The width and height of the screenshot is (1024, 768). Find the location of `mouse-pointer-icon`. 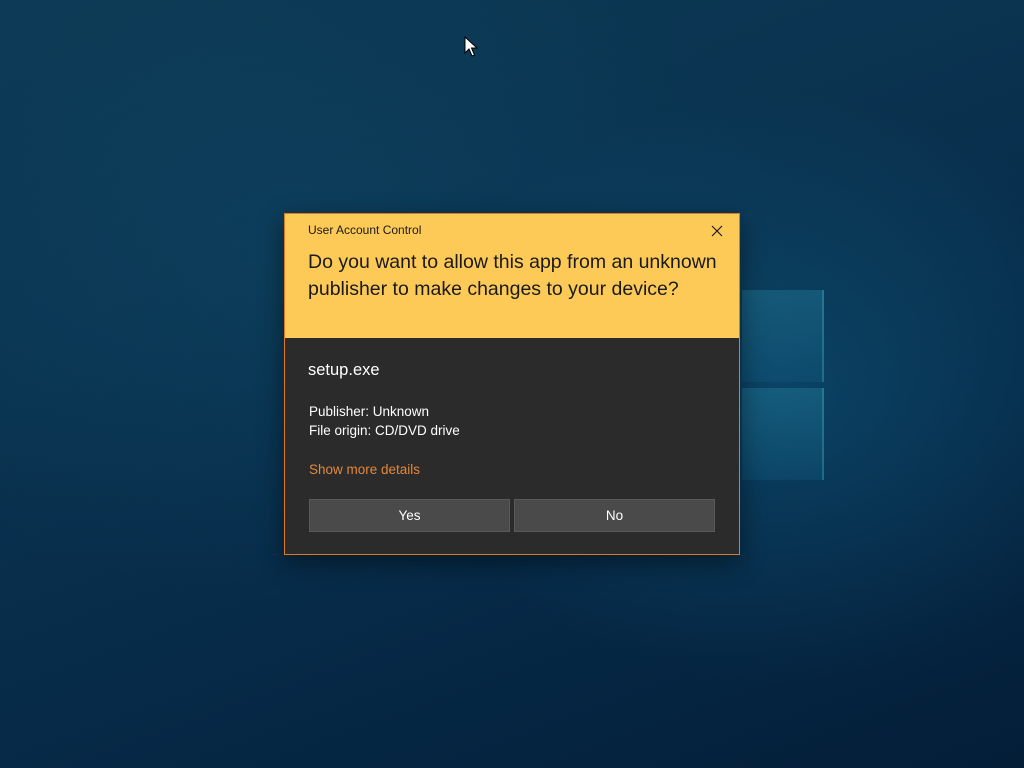

mouse-pointer-icon is located at coordinates (471, 46).